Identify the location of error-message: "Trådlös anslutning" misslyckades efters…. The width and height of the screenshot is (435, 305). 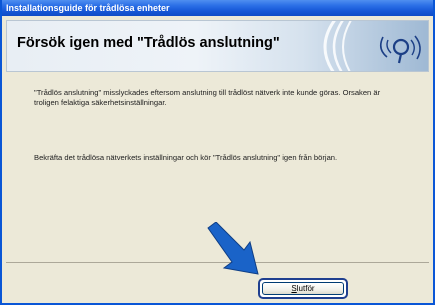
(207, 97).